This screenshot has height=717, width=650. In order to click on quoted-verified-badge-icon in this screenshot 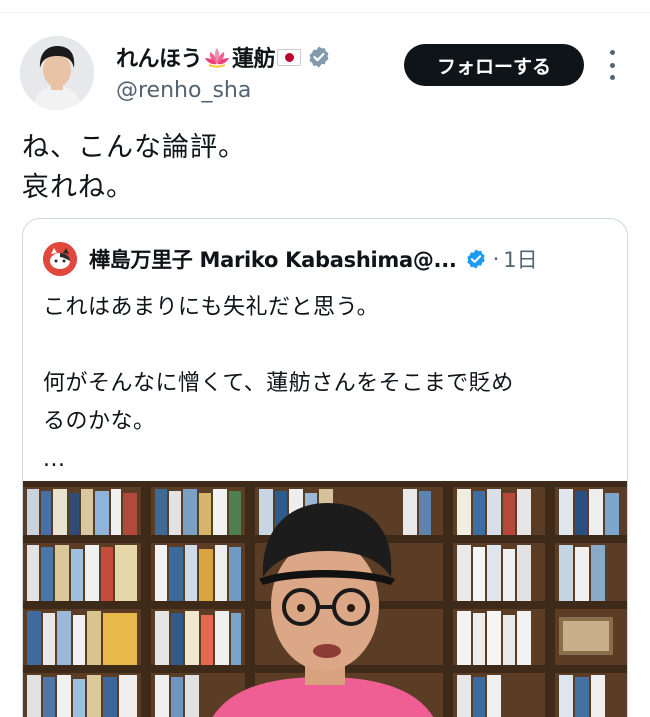, I will do `click(476, 259)`.